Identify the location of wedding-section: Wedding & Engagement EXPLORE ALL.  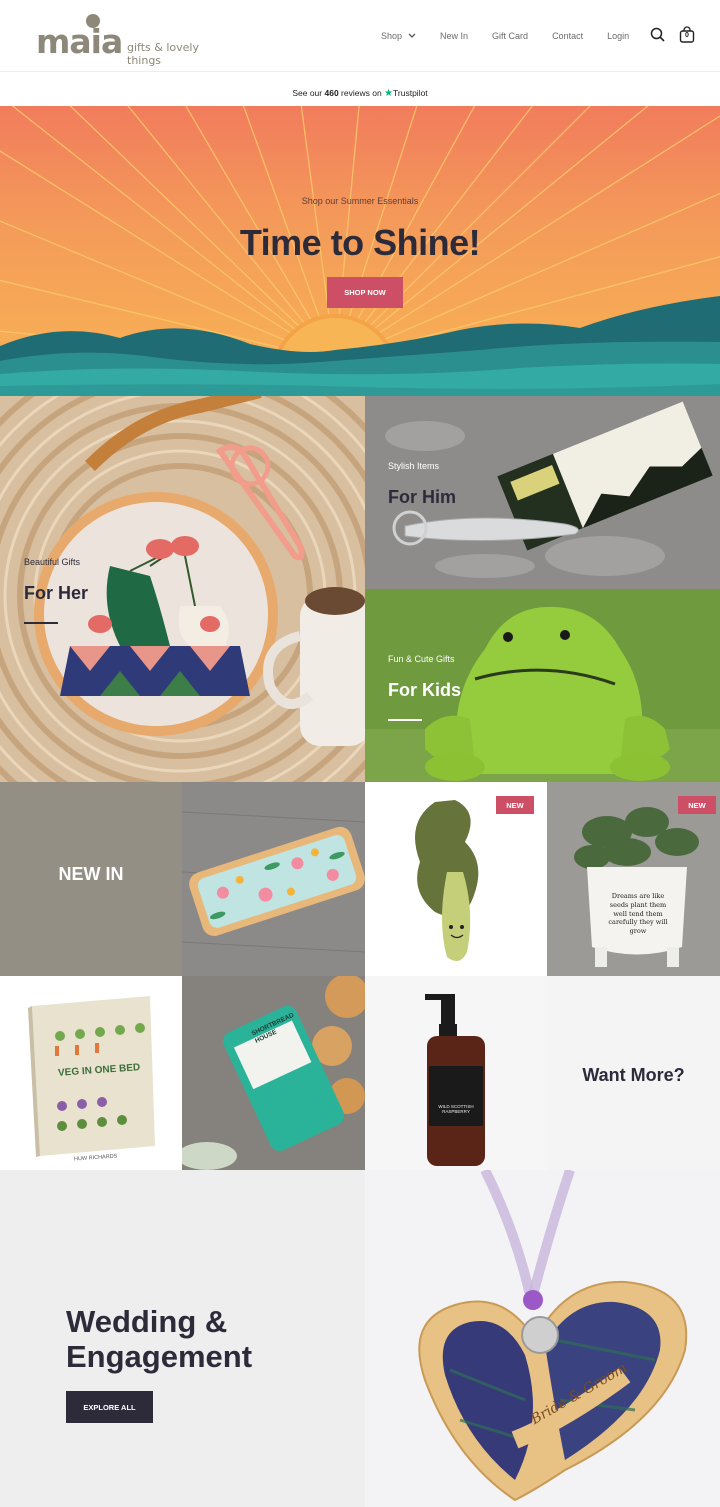
(182, 1338).